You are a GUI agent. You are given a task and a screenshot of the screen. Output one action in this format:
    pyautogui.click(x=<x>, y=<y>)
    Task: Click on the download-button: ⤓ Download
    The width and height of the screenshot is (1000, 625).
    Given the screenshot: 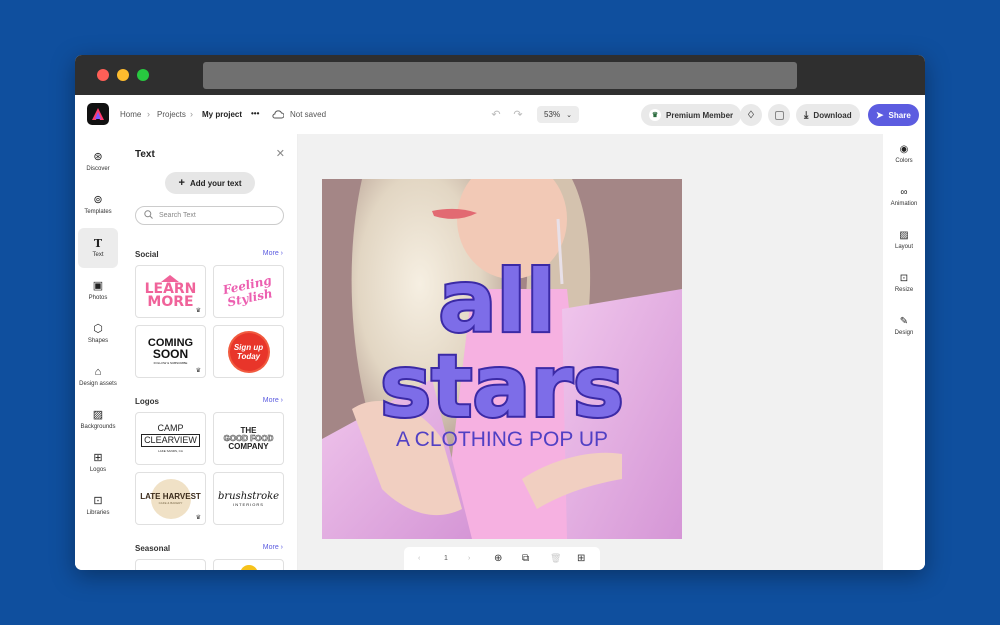 What is the action you would take?
    pyautogui.click(x=828, y=115)
    